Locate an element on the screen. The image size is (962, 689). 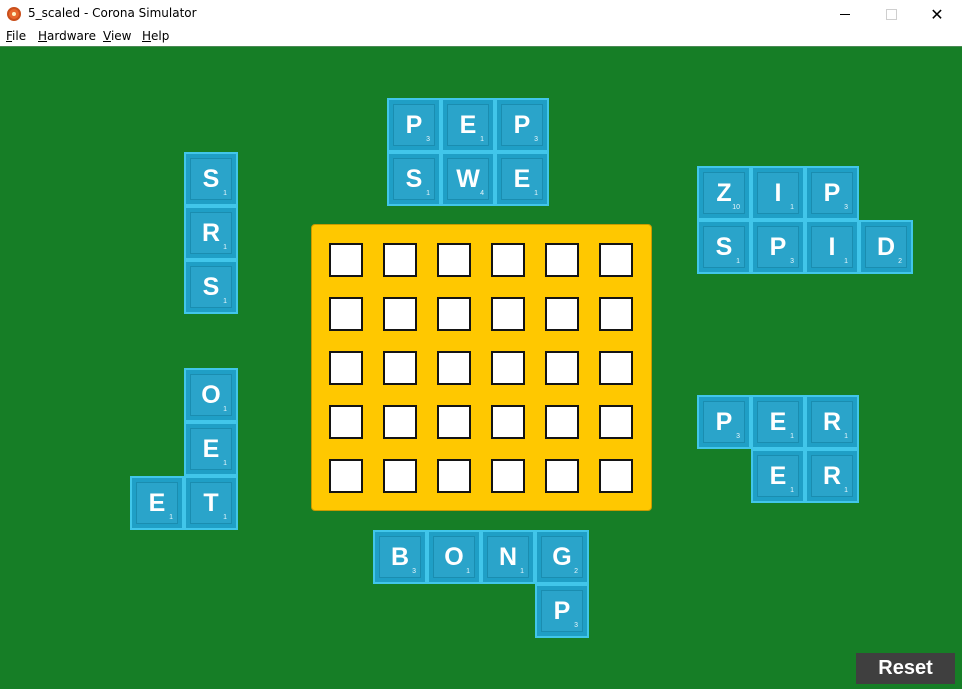
tile-letter: T is located at coordinates (211, 502).